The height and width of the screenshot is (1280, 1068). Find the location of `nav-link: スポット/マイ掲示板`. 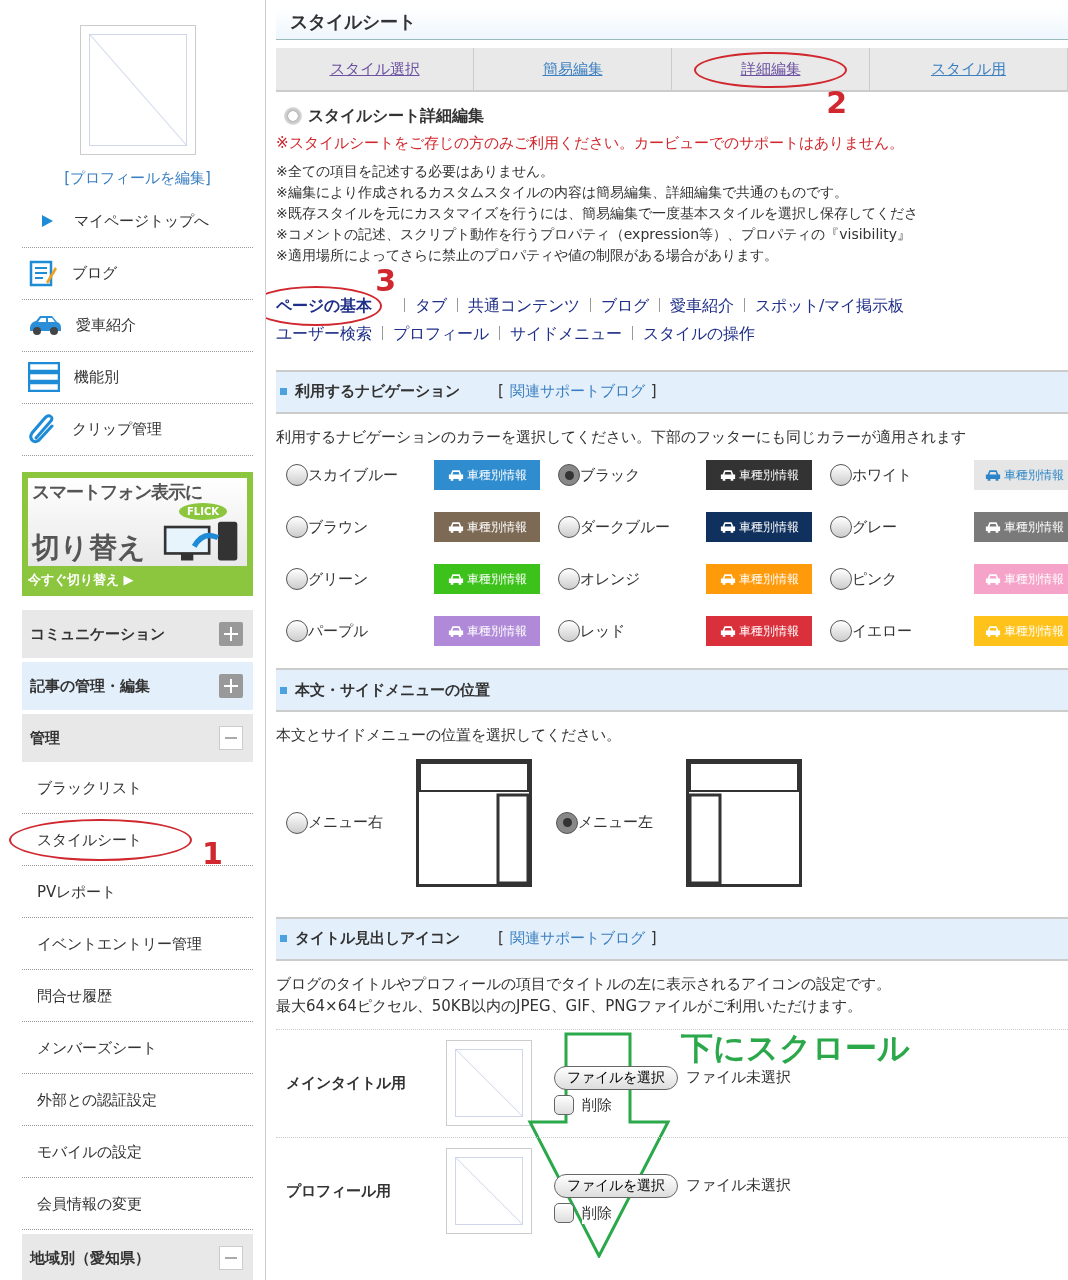

nav-link: スポット/マイ掲示板 is located at coordinates (830, 305).